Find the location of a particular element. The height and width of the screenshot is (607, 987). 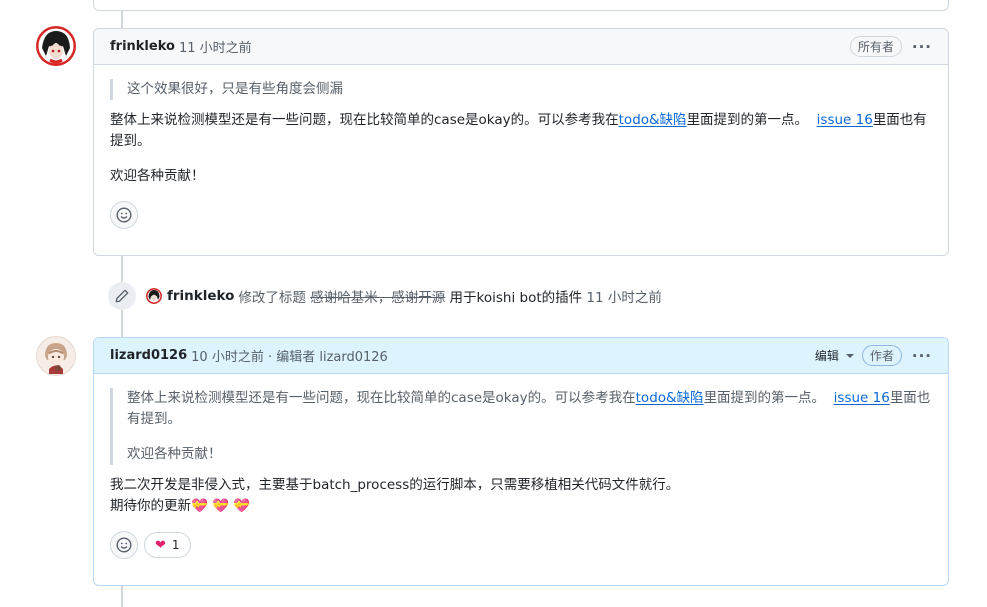

previous-comment-box is located at coordinates (521, 5).